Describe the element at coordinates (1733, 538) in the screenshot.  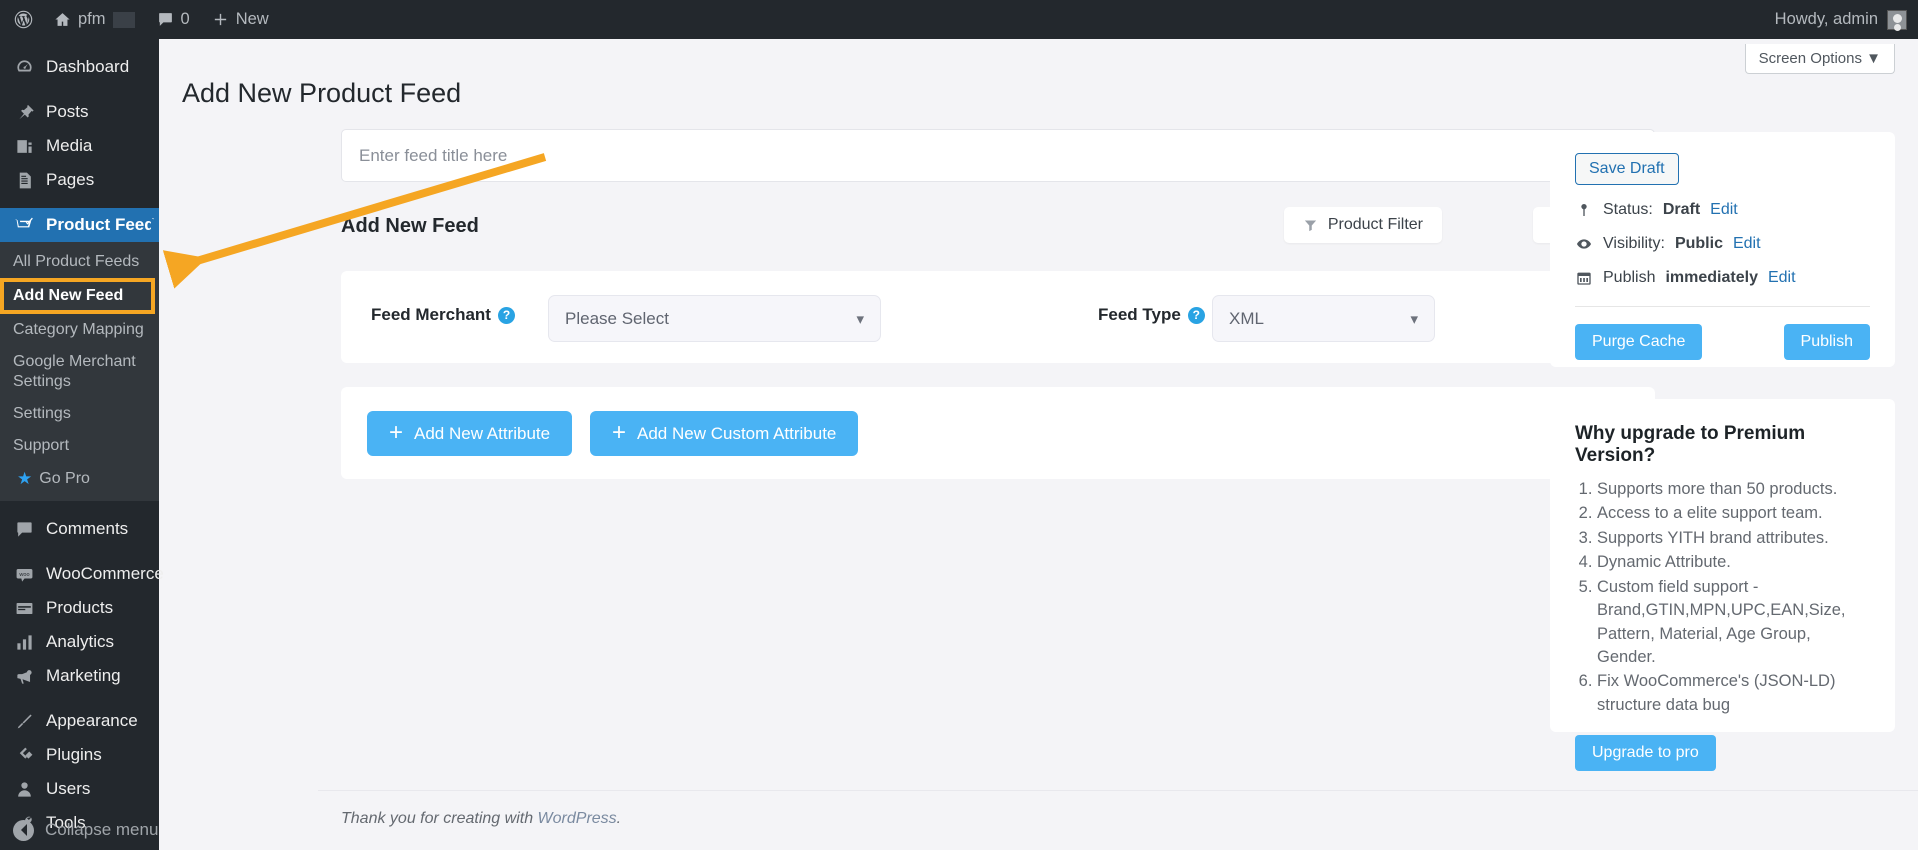
I see `list-item: Supports YITH brand attributes.` at that location.